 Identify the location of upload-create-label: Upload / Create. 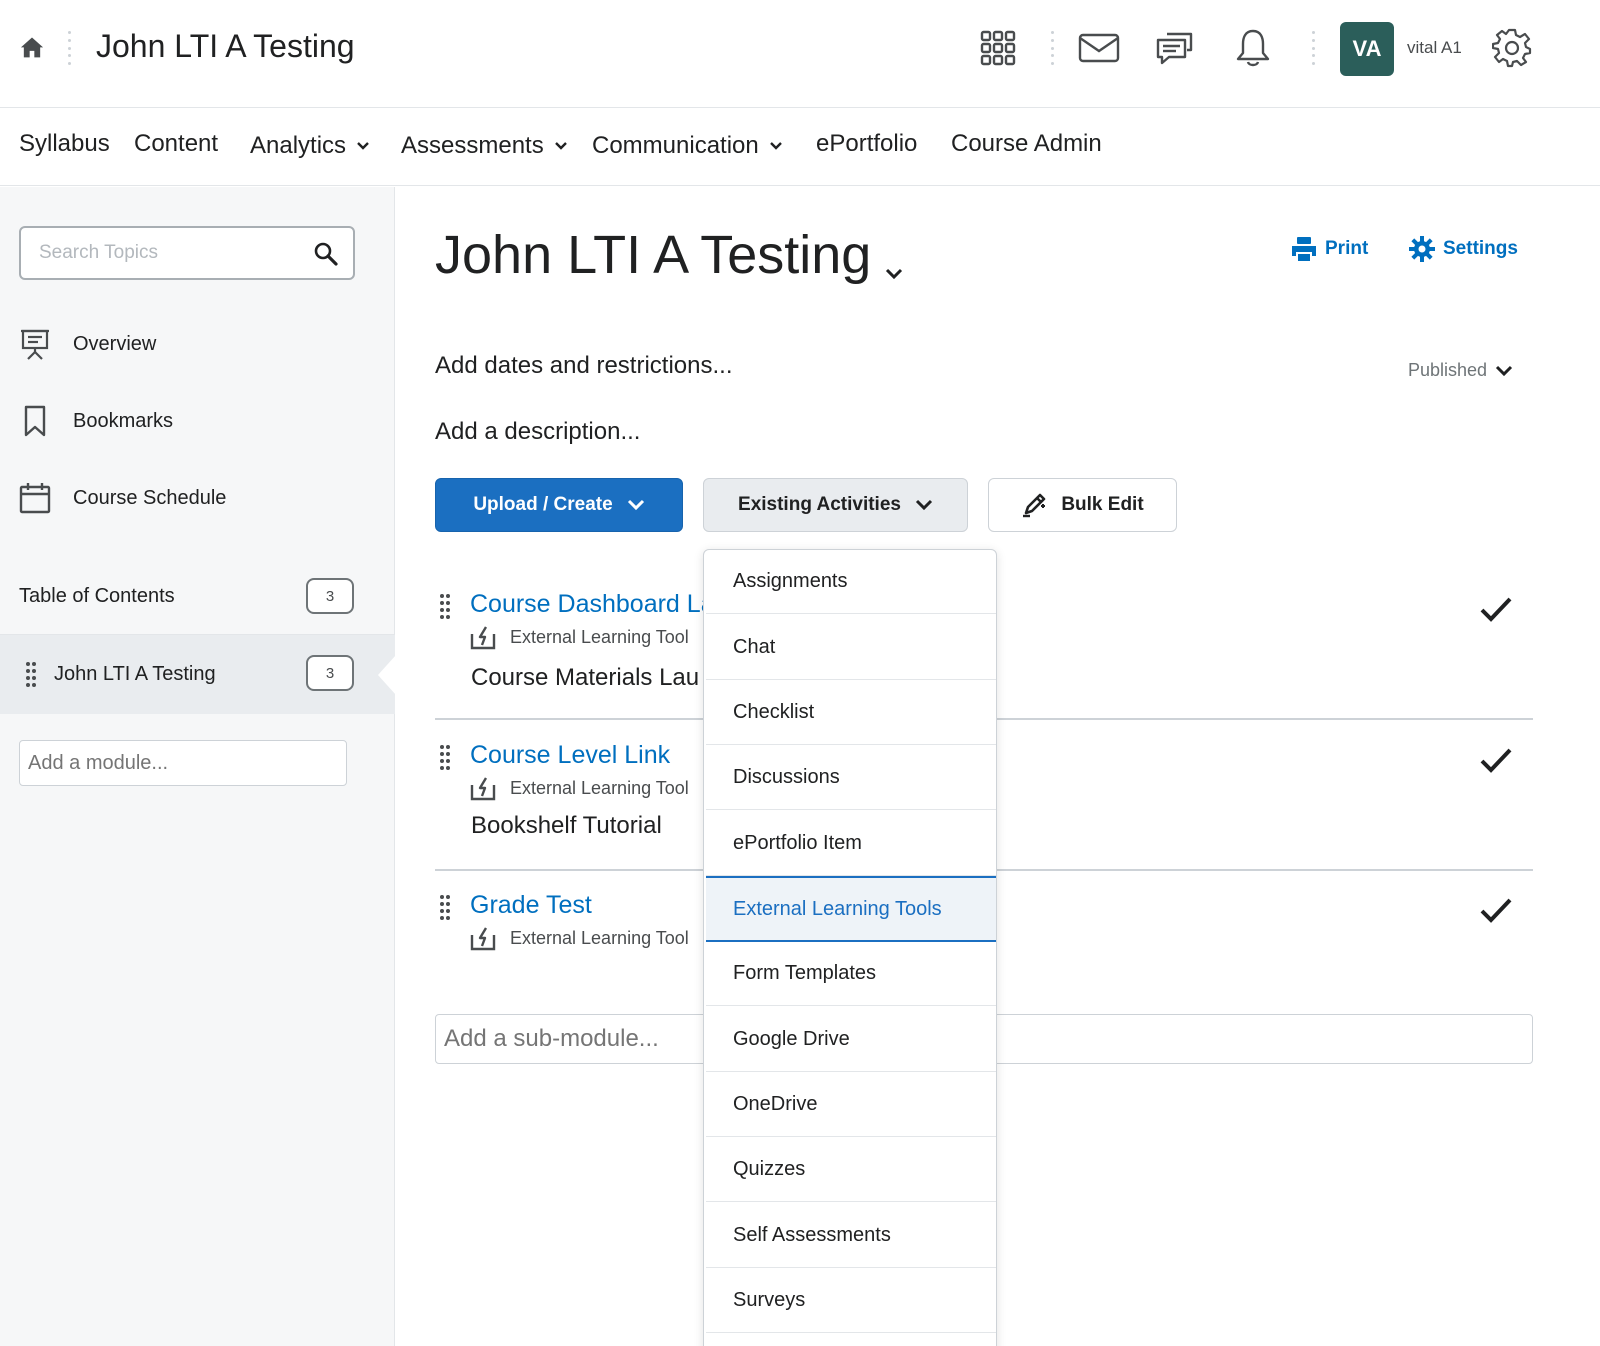
(543, 504).